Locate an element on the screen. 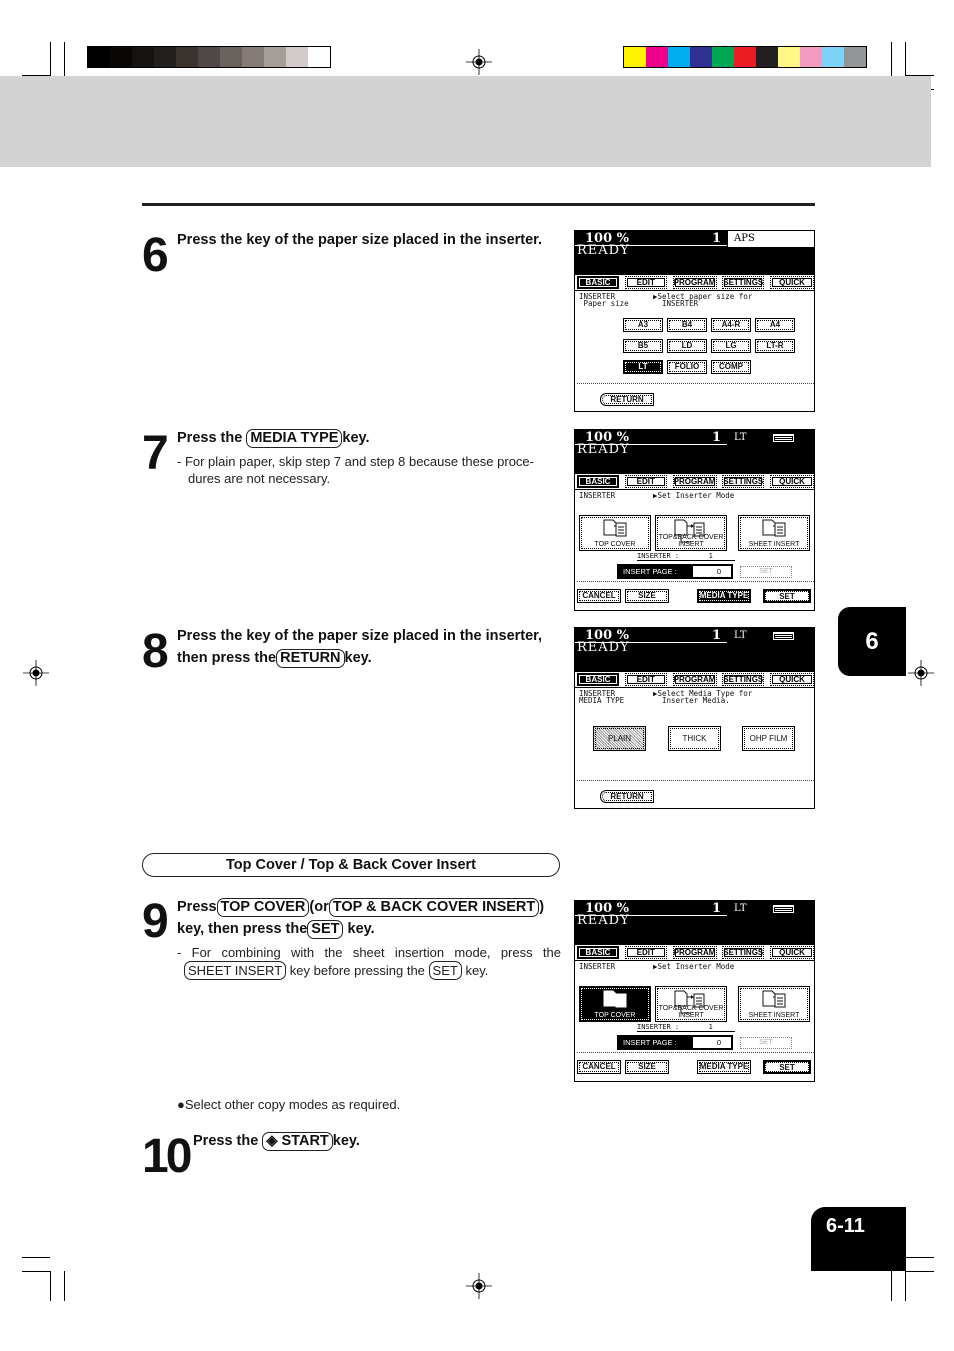 The image size is (954, 1351). lcd-header: 100 % 1 READY LT is located at coordinates (694, 650).